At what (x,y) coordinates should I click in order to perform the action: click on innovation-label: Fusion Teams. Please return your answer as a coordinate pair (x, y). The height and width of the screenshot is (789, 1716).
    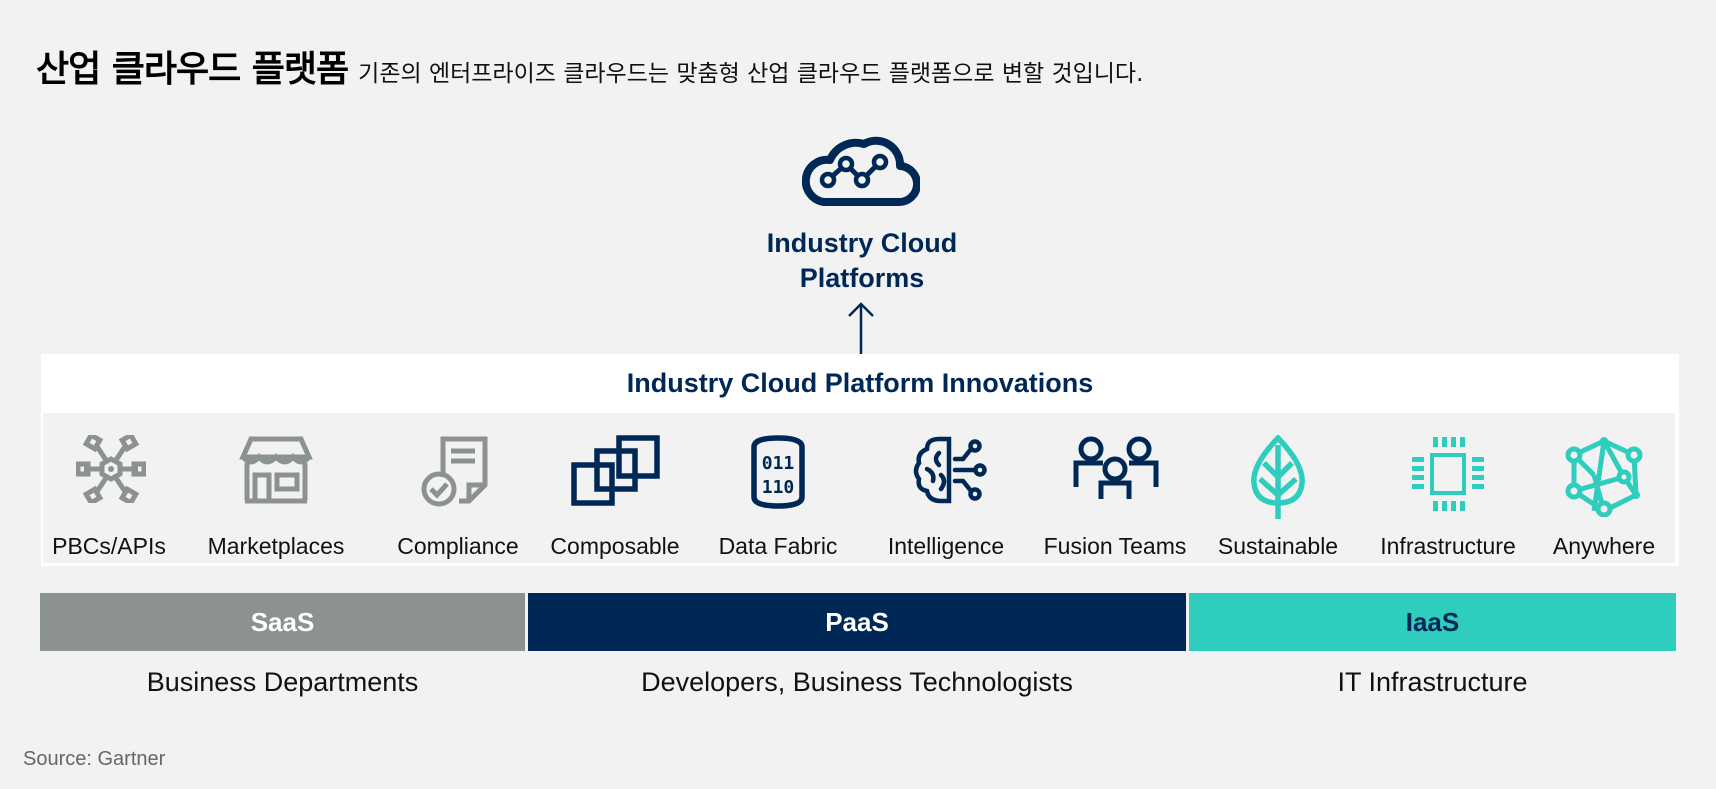
    Looking at the image, I should click on (1115, 546).